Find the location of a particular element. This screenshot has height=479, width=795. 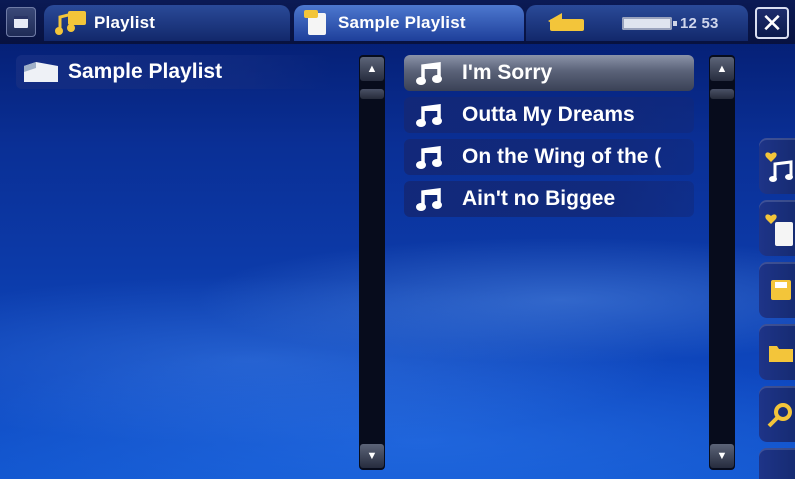

close-icon: ✕ is located at coordinates (772, 23).